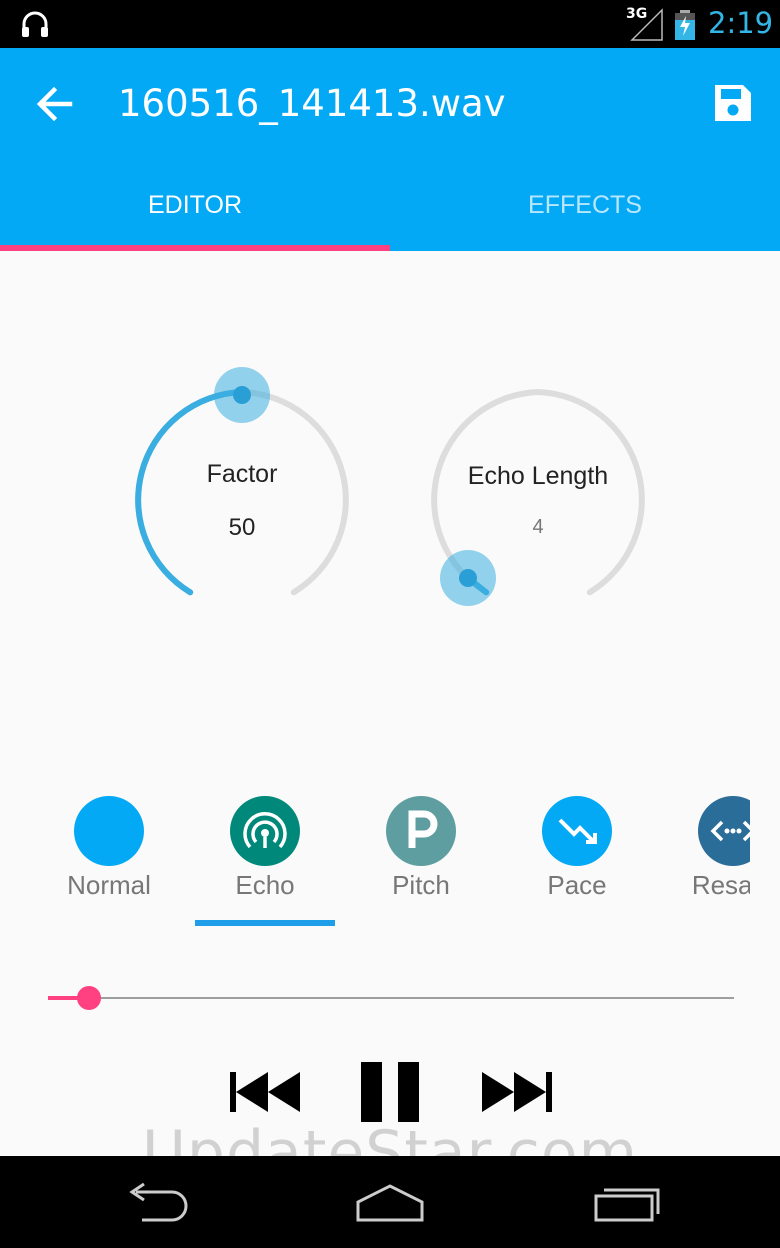 The height and width of the screenshot is (1248, 780). Describe the element at coordinates (685, 25) in the screenshot. I see `battery-charging-icon` at that location.